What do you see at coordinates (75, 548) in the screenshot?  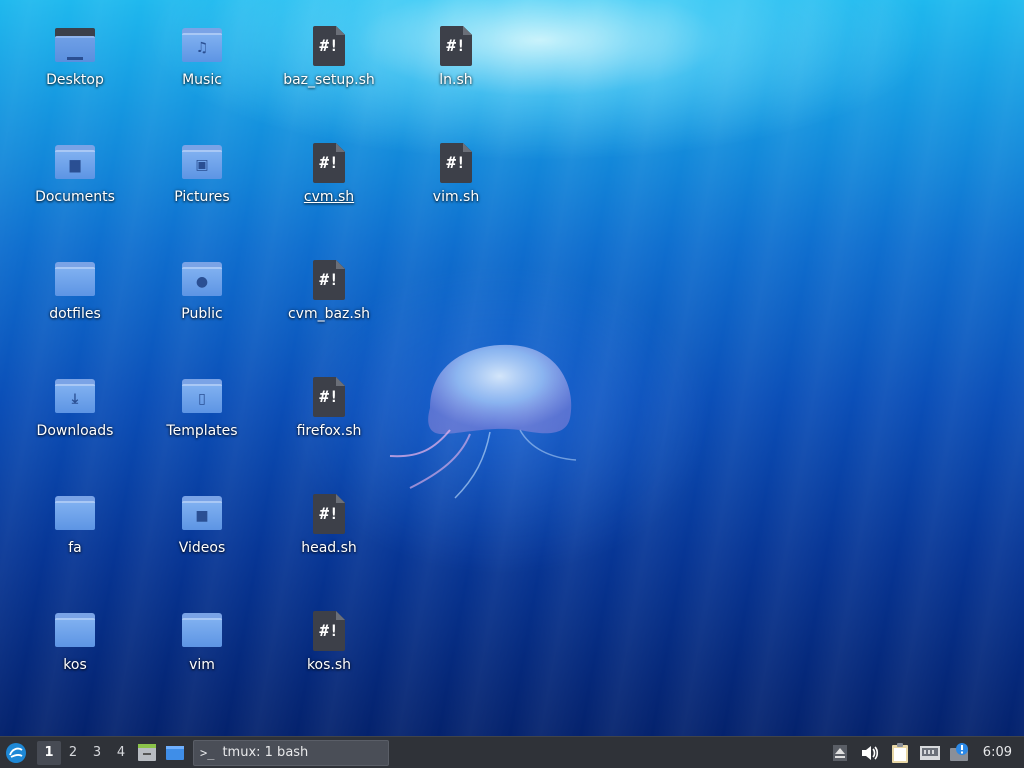 I see `desktop-item-label: fa` at bounding box center [75, 548].